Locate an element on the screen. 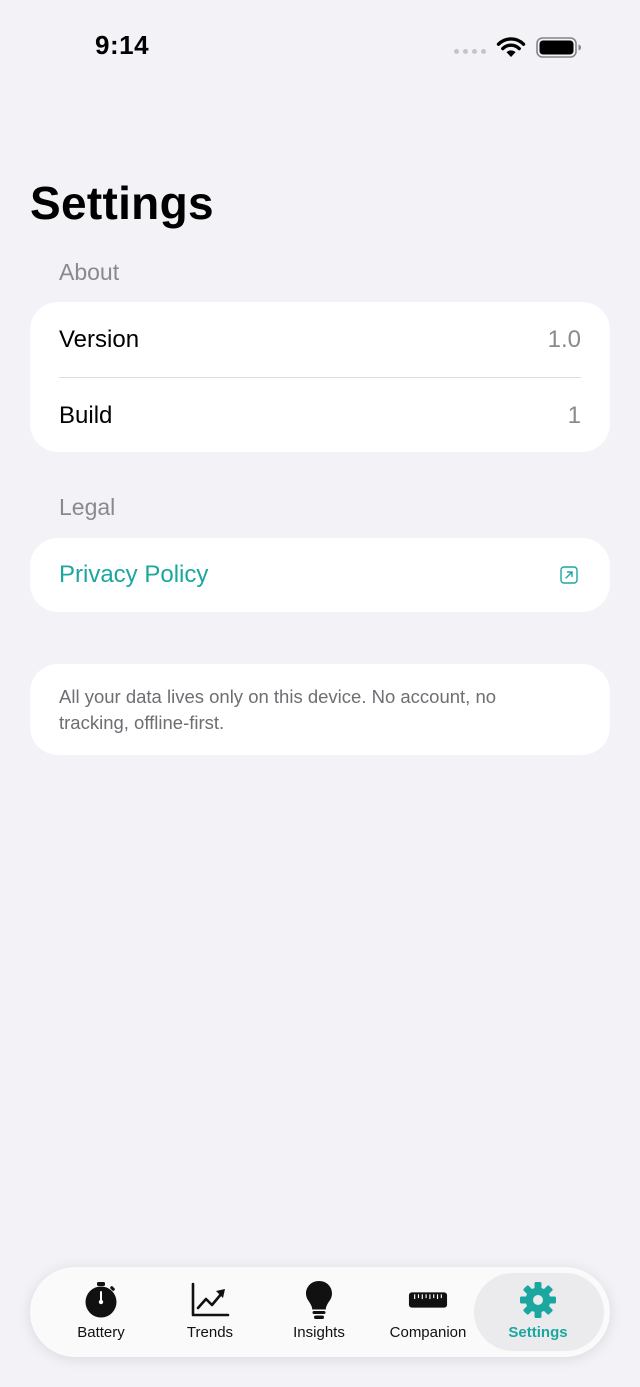  about-card: Version 1.0 Build 1 is located at coordinates (320, 377).